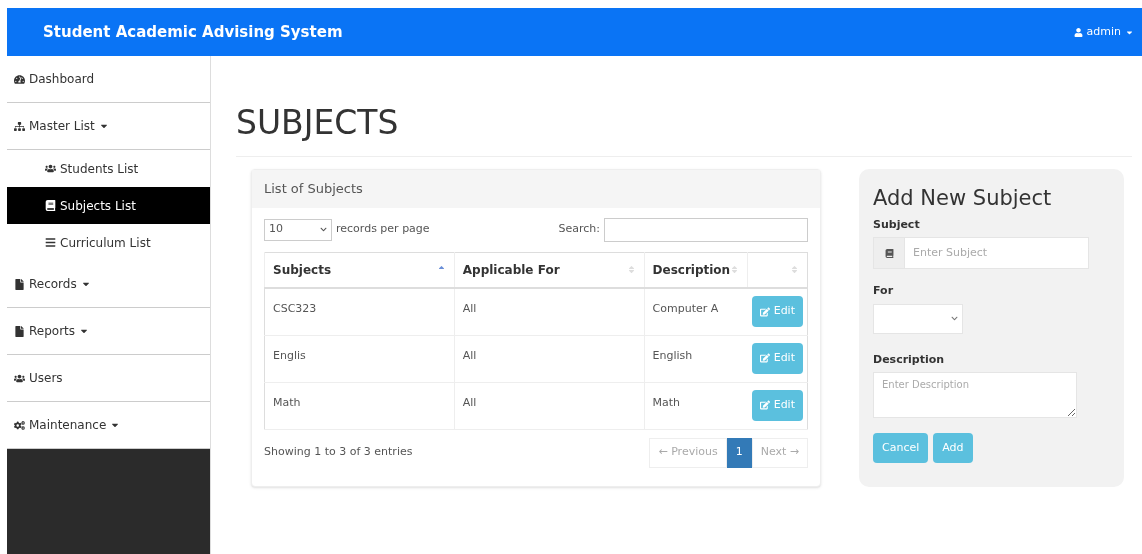 The image size is (1142, 554). Describe the element at coordinates (338, 452) in the screenshot. I see `entries-info: Showing 1 to 3 of 3 entries` at that location.